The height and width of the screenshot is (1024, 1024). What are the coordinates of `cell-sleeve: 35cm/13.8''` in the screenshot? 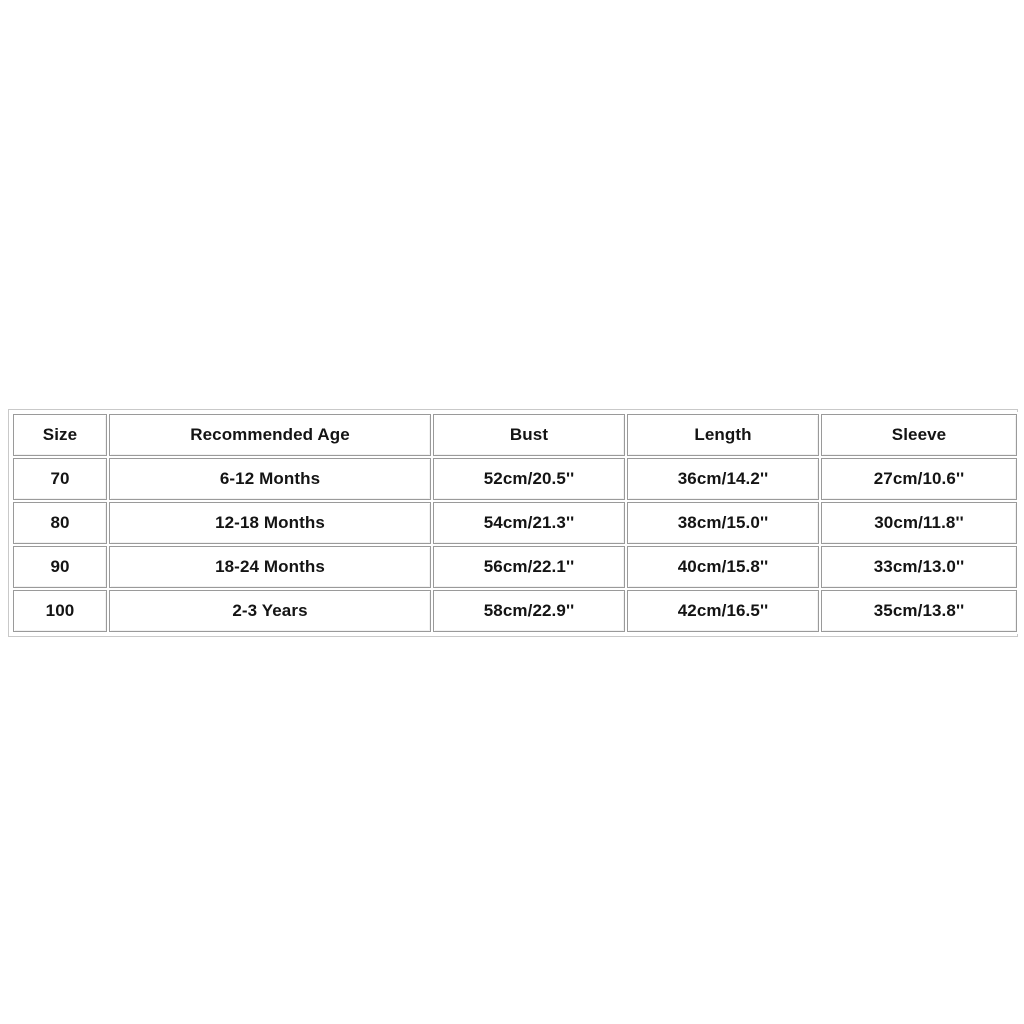 It's located at (919, 611).